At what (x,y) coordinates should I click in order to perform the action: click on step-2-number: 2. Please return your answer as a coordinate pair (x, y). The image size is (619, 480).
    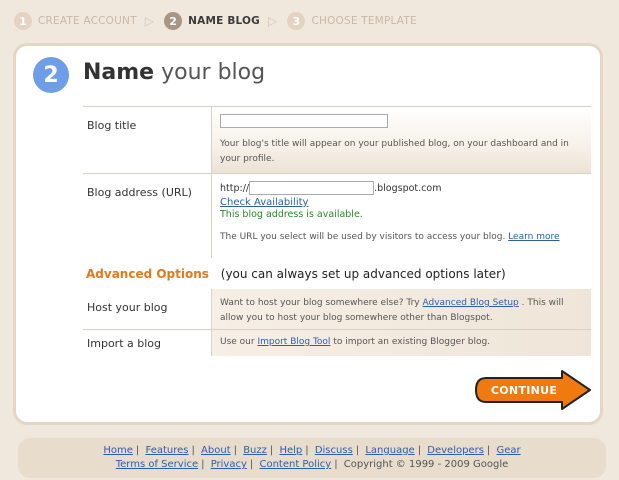
    Looking at the image, I should click on (173, 21).